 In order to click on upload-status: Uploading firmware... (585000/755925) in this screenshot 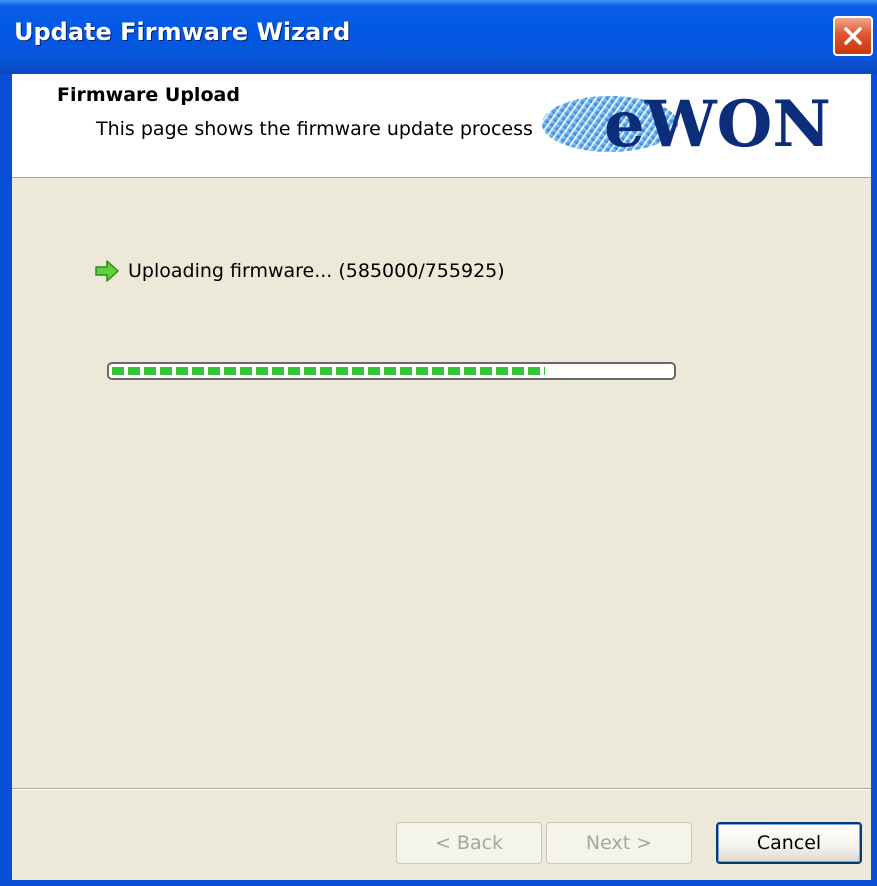, I will do `click(299, 271)`.